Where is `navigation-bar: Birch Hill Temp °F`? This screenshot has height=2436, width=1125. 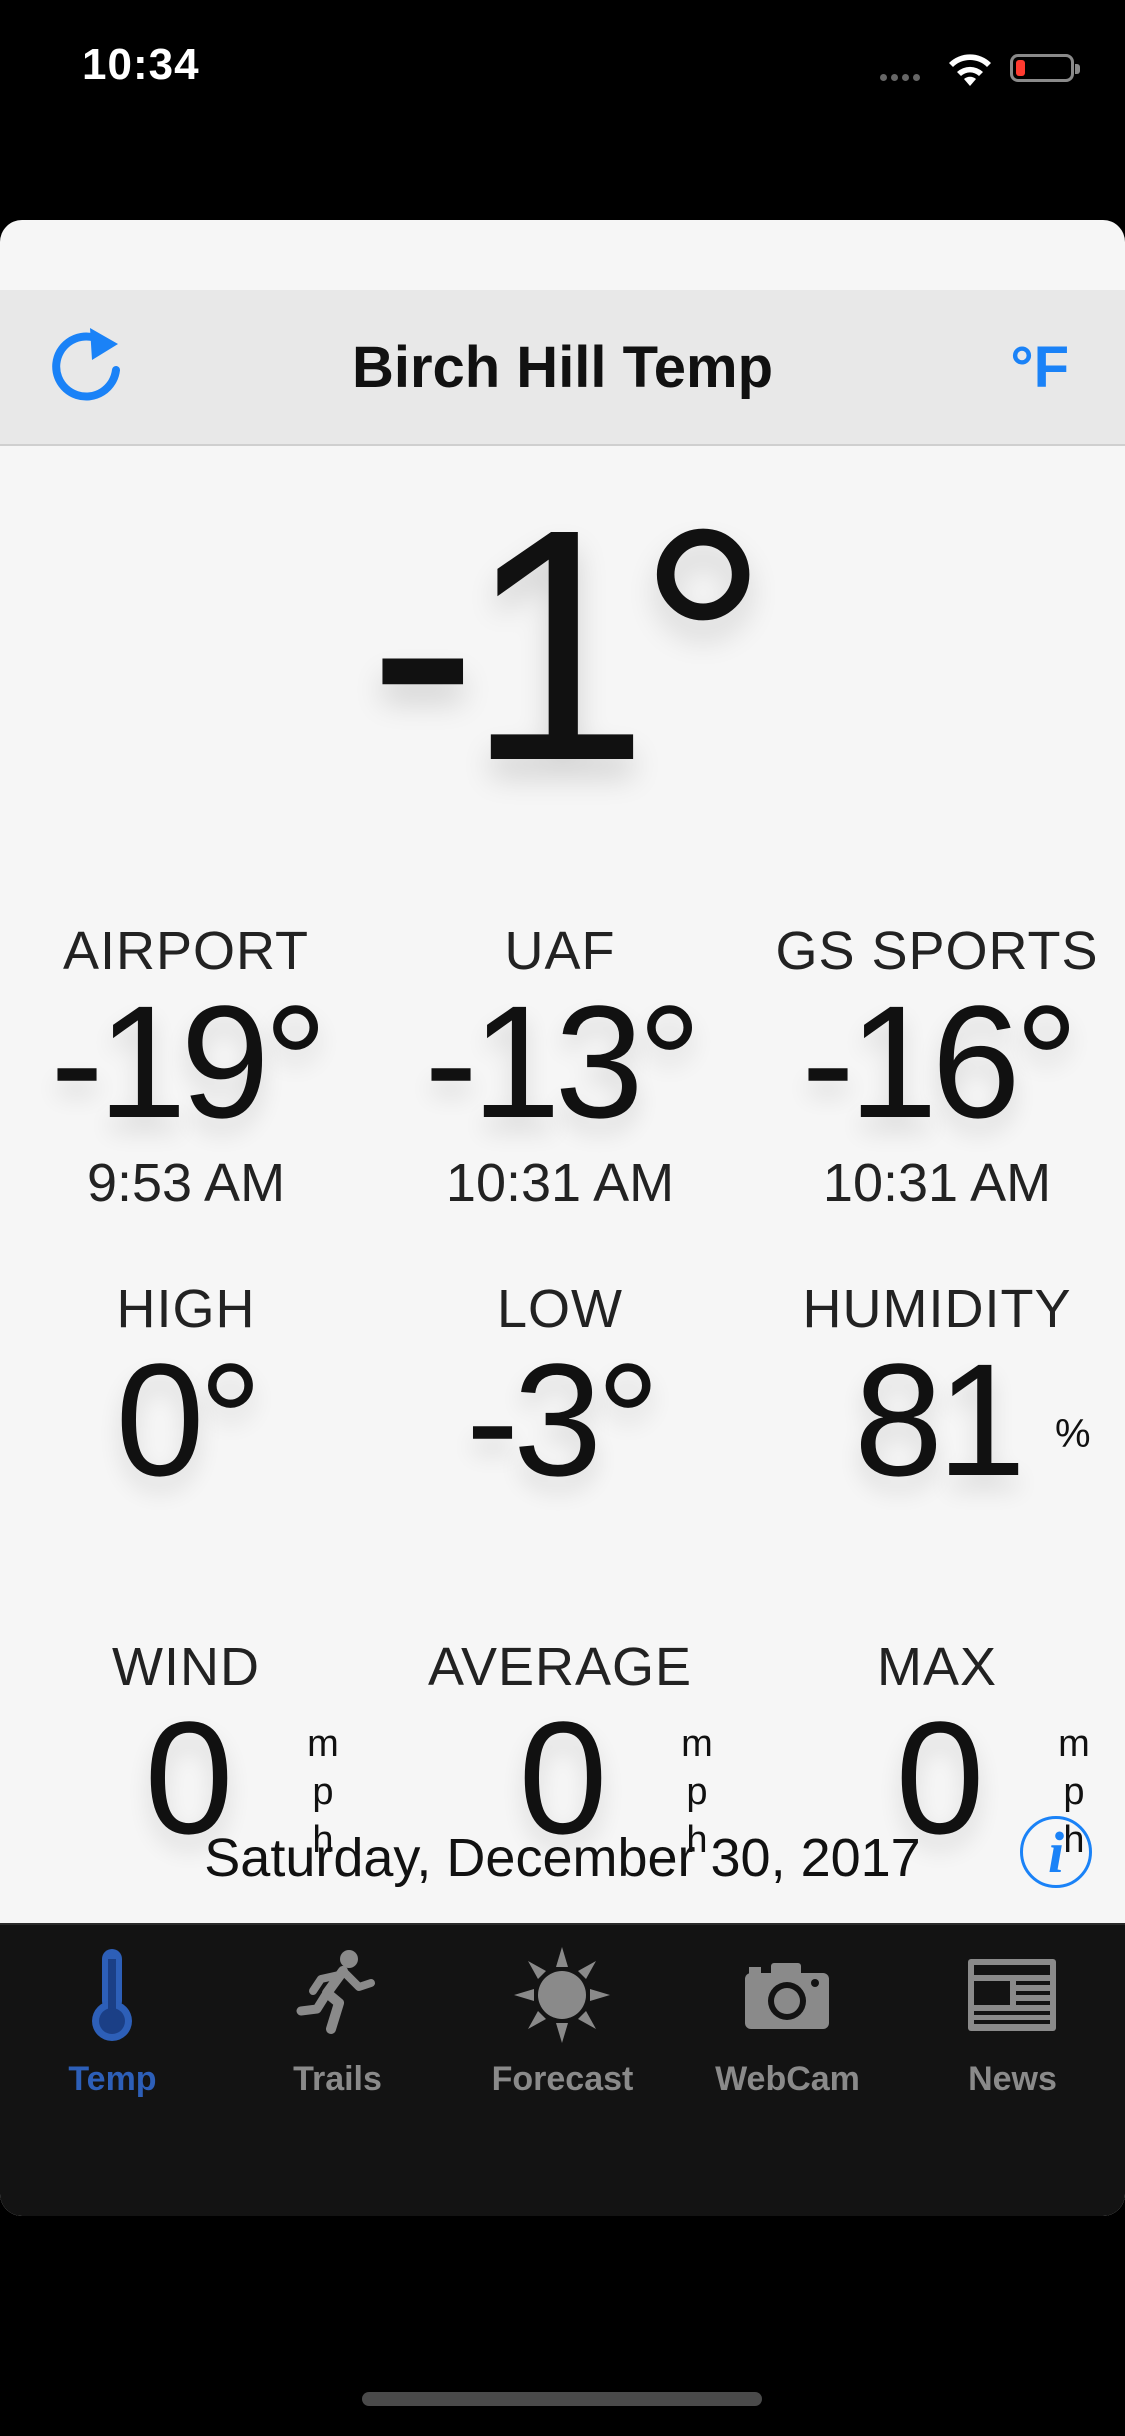
navigation-bar: Birch Hill Temp °F is located at coordinates (562, 368).